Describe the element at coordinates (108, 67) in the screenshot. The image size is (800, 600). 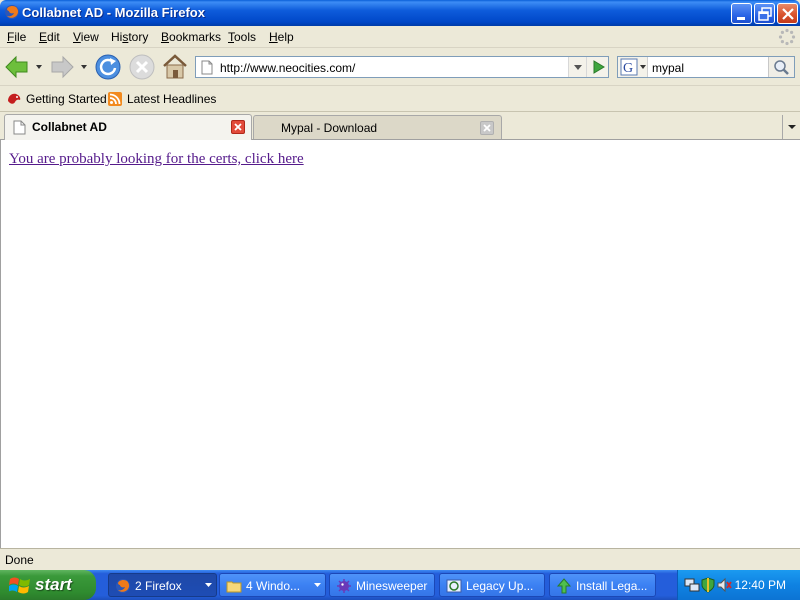
I see `reload-icon` at that location.